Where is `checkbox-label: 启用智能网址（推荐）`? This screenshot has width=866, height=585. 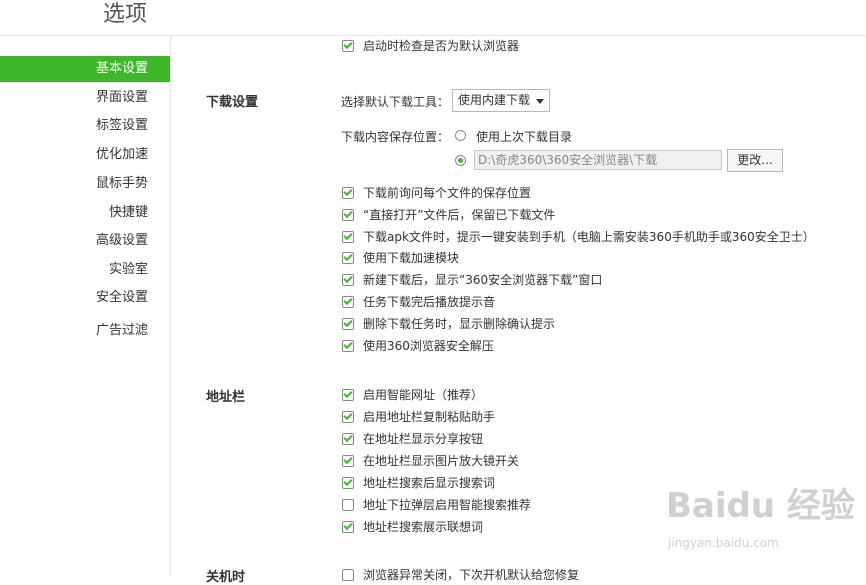 checkbox-label: 启用智能网址（推荐） is located at coordinates (423, 395).